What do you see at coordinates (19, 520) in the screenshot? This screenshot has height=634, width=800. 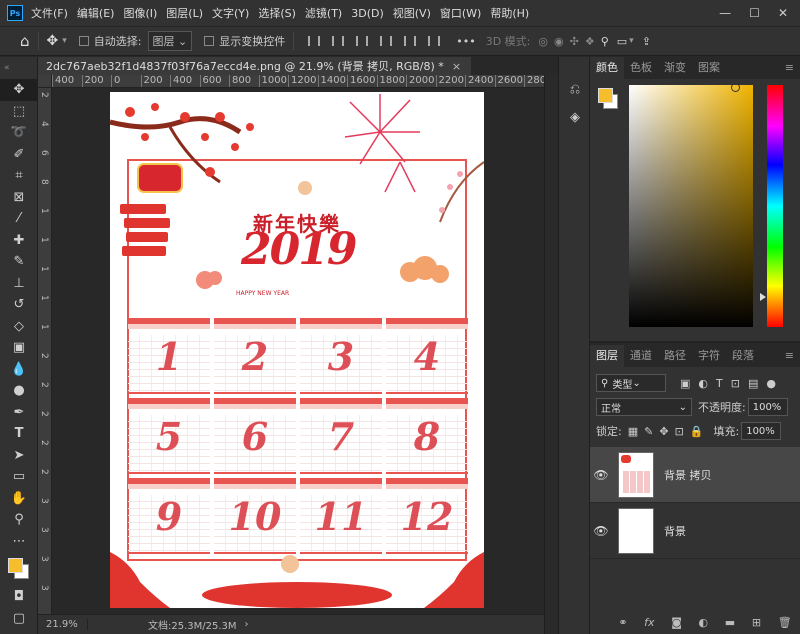 I see `zoom-tool-icon: ⚲` at bounding box center [19, 520].